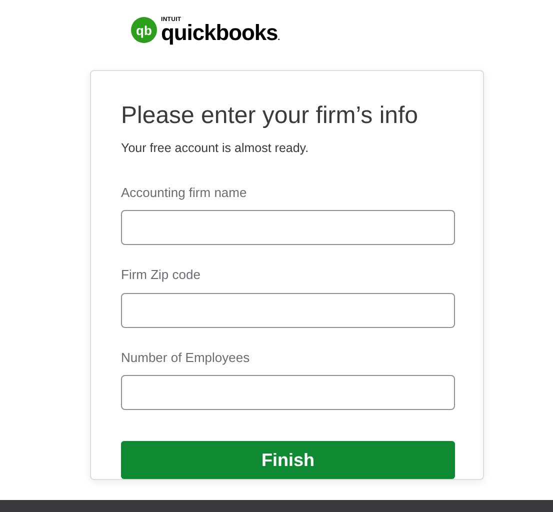  Describe the element at coordinates (184, 193) in the screenshot. I see `field-label: Accounting firm name` at that location.